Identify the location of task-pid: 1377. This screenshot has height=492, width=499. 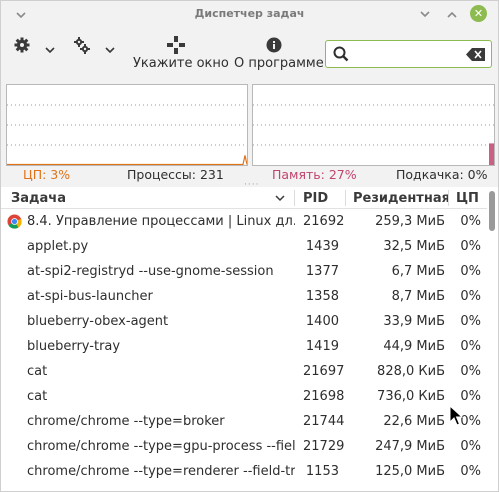
(322, 271).